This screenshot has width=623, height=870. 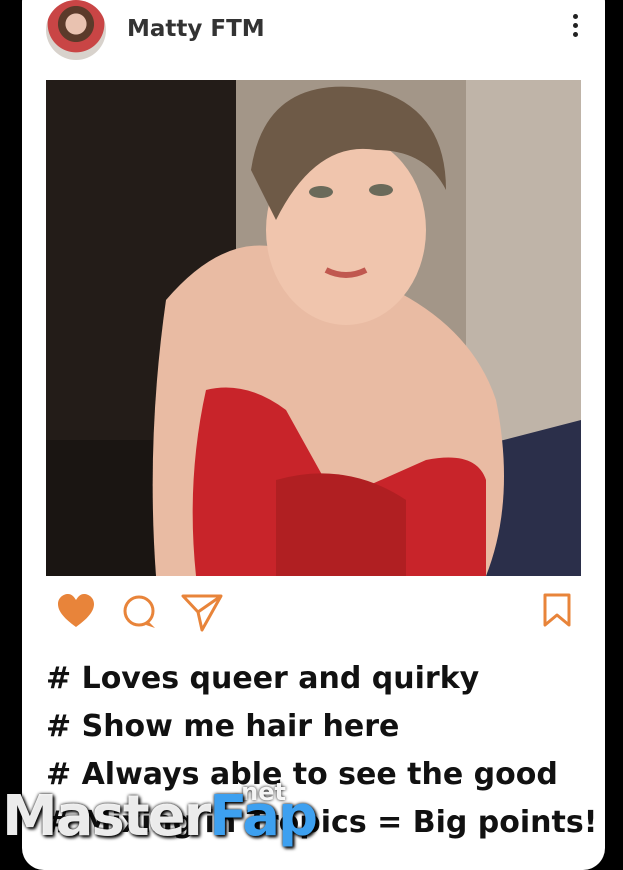 What do you see at coordinates (557, 612) in the screenshot?
I see `bookmark-icon` at bounding box center [557, 612].